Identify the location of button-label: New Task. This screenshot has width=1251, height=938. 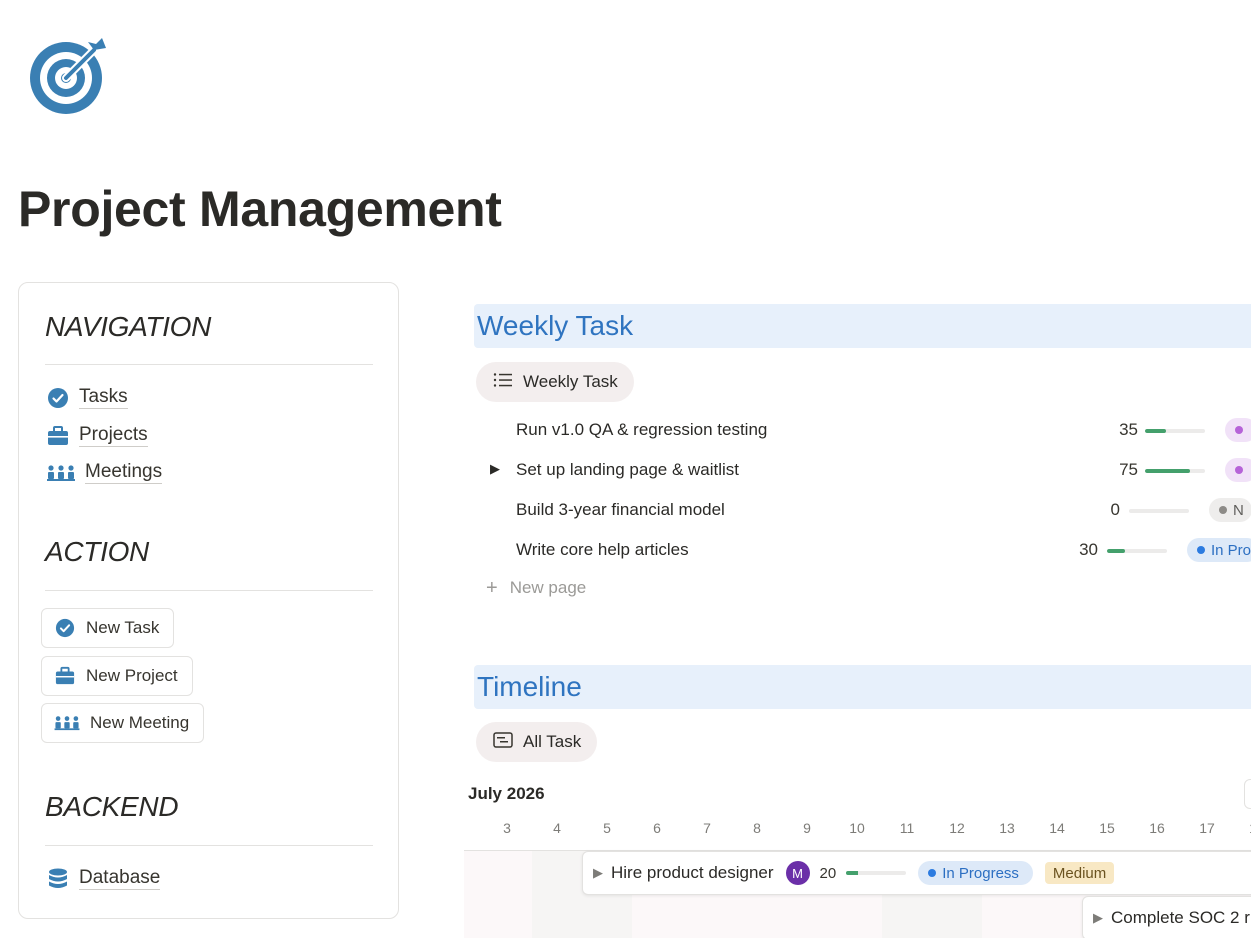
(123, 627).